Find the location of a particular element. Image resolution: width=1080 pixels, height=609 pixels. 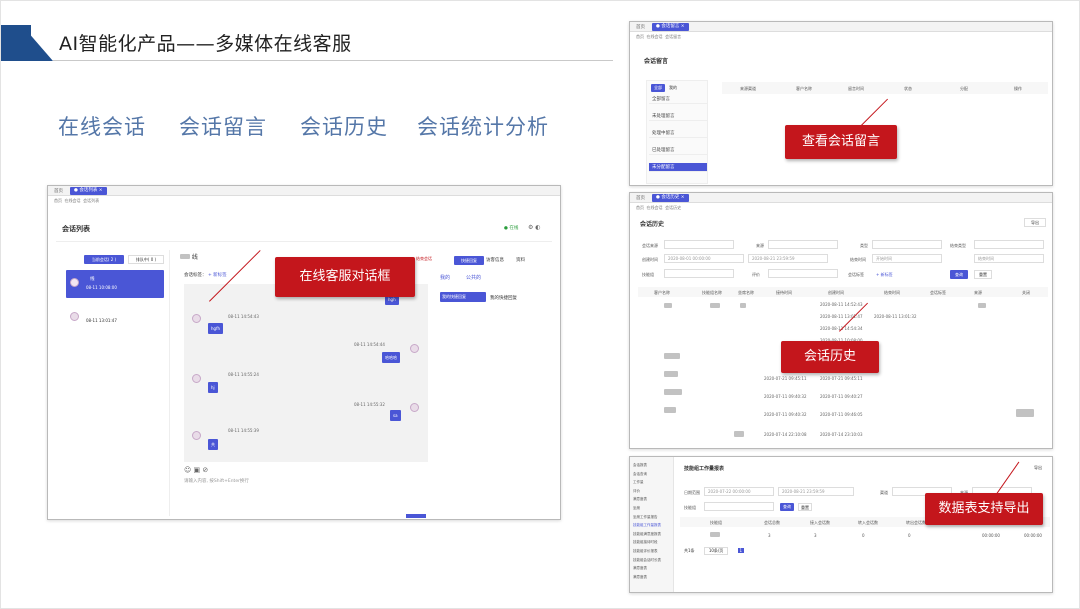

emoji-image-toolbar: ☺ ▣ ⊘ is located at coordinates (196, 470).